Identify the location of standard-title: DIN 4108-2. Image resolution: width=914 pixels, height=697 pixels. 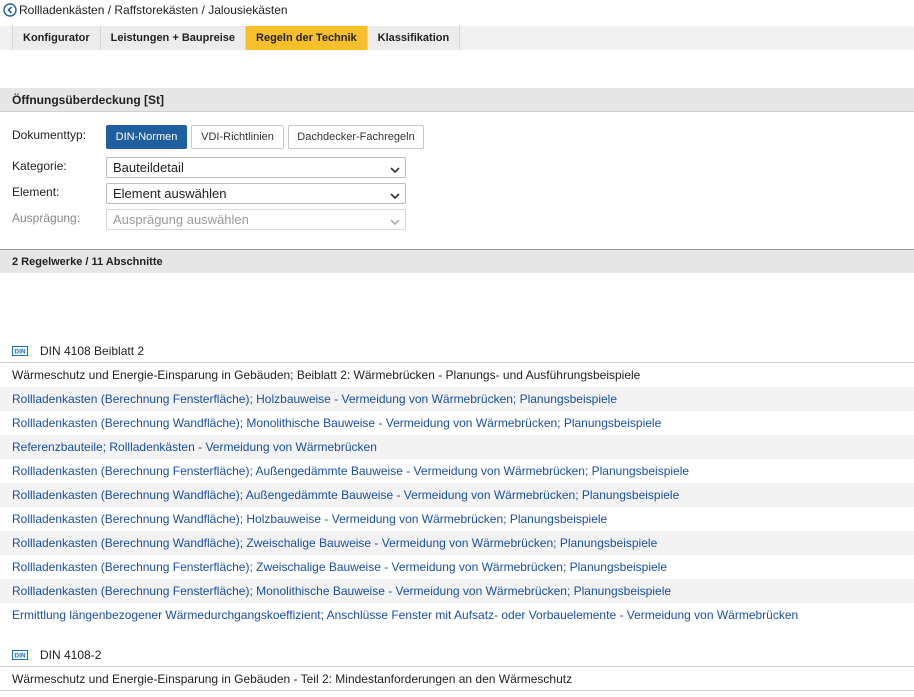
(70, 655).